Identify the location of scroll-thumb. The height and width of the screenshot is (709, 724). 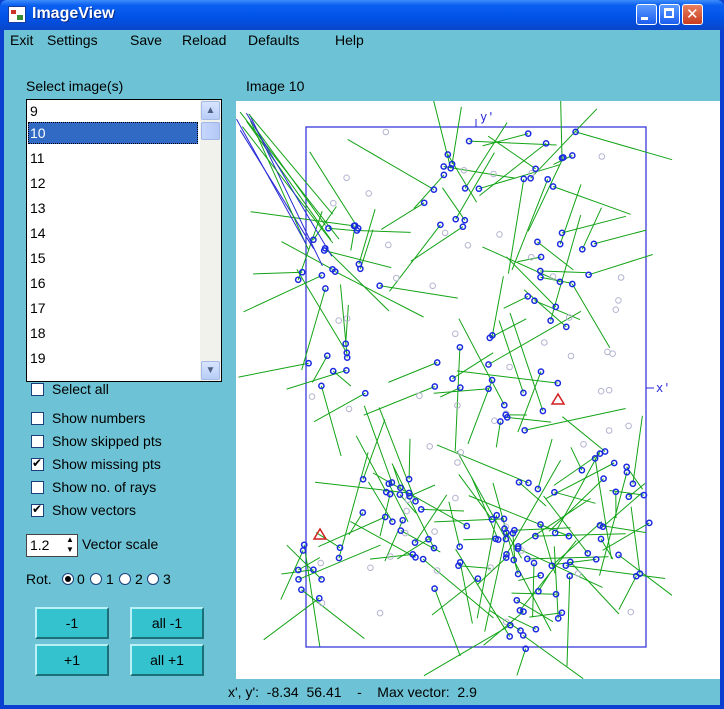
(210, 131).